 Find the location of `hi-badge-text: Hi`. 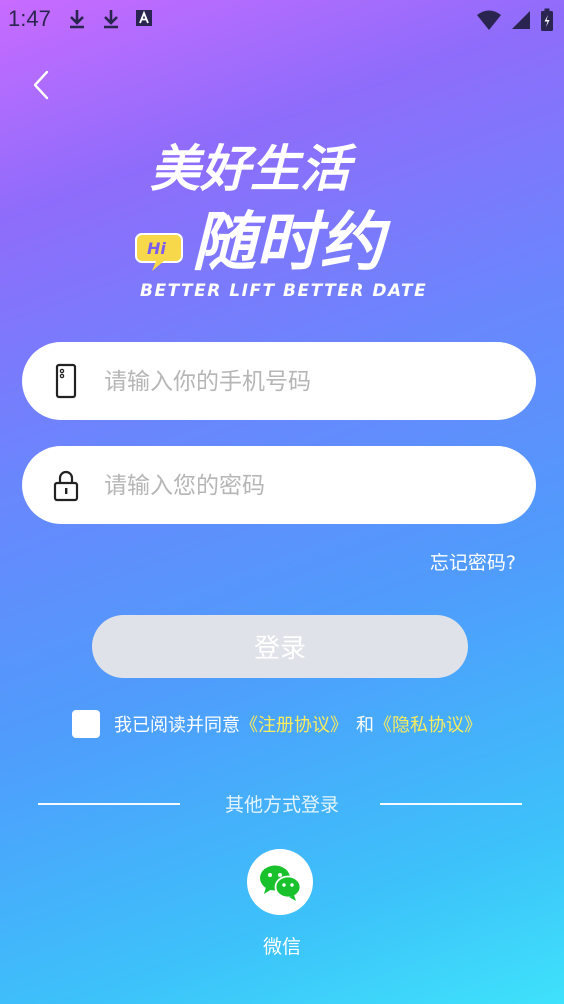

hi-badge-text: Hi is located at coordinates (156, 248).